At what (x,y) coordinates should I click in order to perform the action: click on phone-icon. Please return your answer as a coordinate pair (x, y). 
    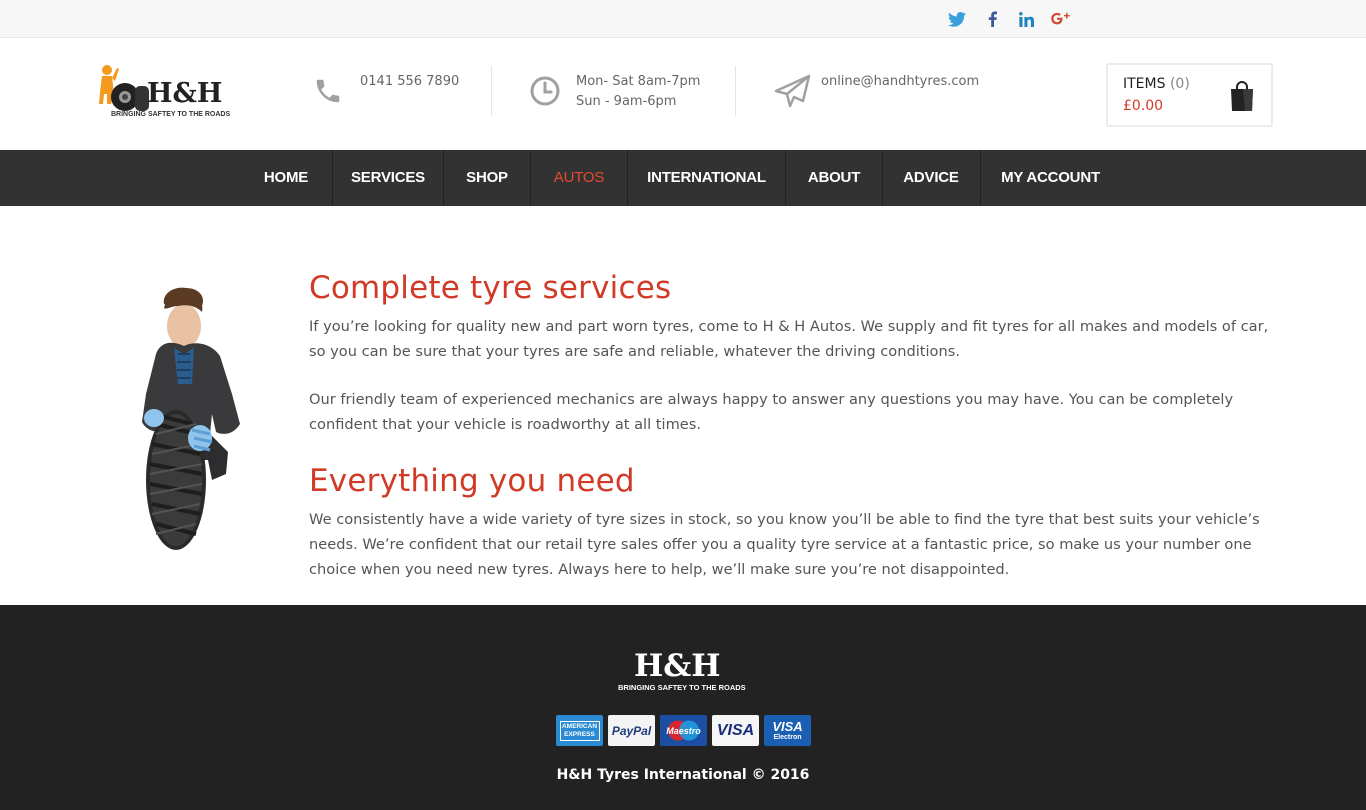
    Looking at the image, I should click on (328, 91).